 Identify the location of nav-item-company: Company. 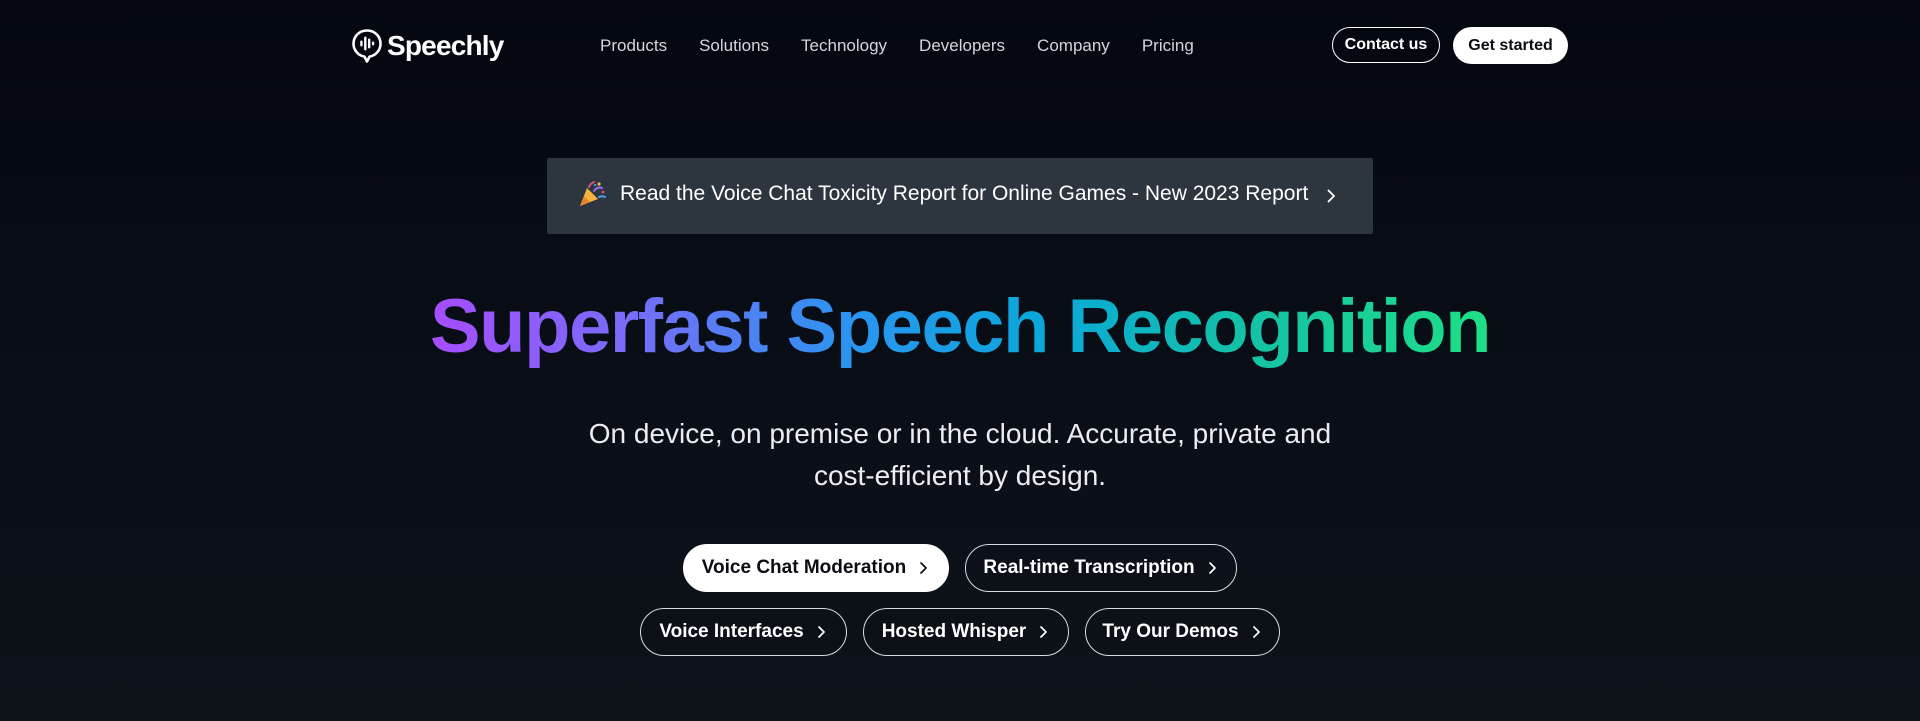
(1073, 46).